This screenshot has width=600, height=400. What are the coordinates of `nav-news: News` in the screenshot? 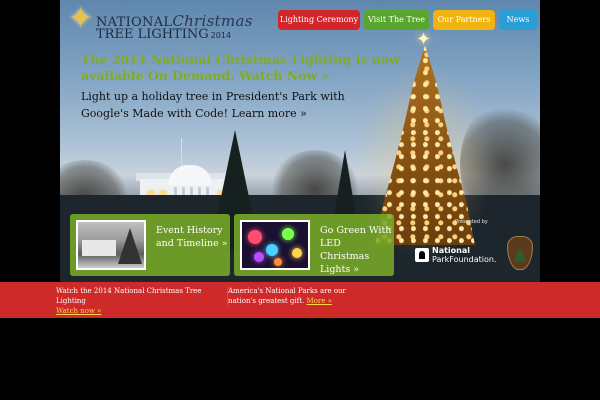 It's located at (518, 20).